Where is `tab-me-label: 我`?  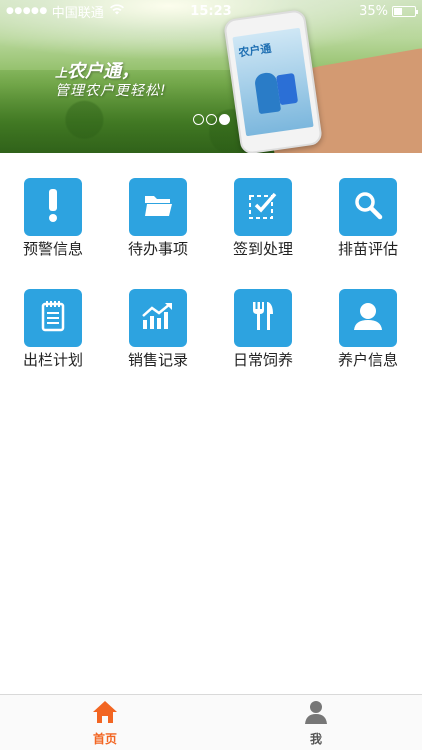 tab-me-label: 我 is located at coordinates (315, 738).